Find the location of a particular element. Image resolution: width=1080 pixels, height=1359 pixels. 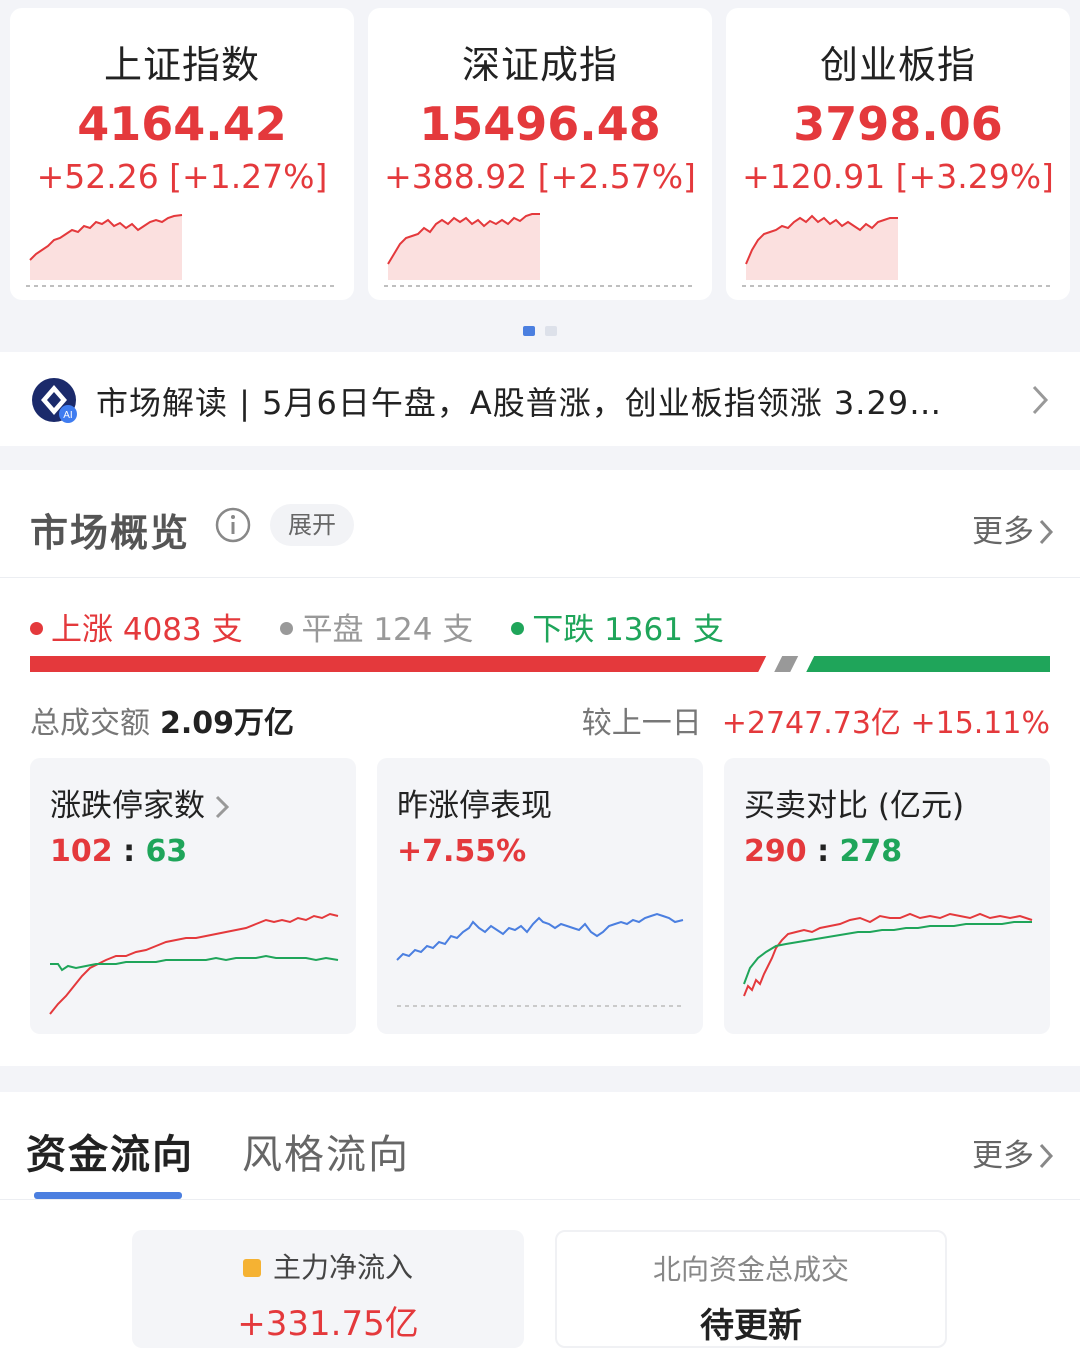

limit-down-count: 63 is located at coordinates (166, 851).